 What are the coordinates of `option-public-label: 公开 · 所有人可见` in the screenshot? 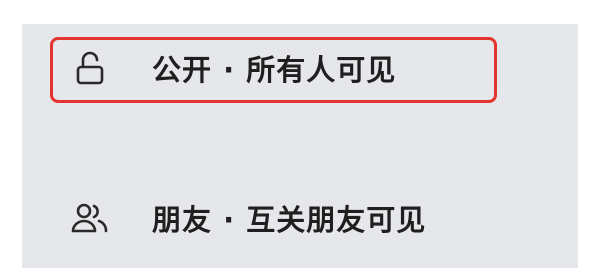 It's located at (274, 70).